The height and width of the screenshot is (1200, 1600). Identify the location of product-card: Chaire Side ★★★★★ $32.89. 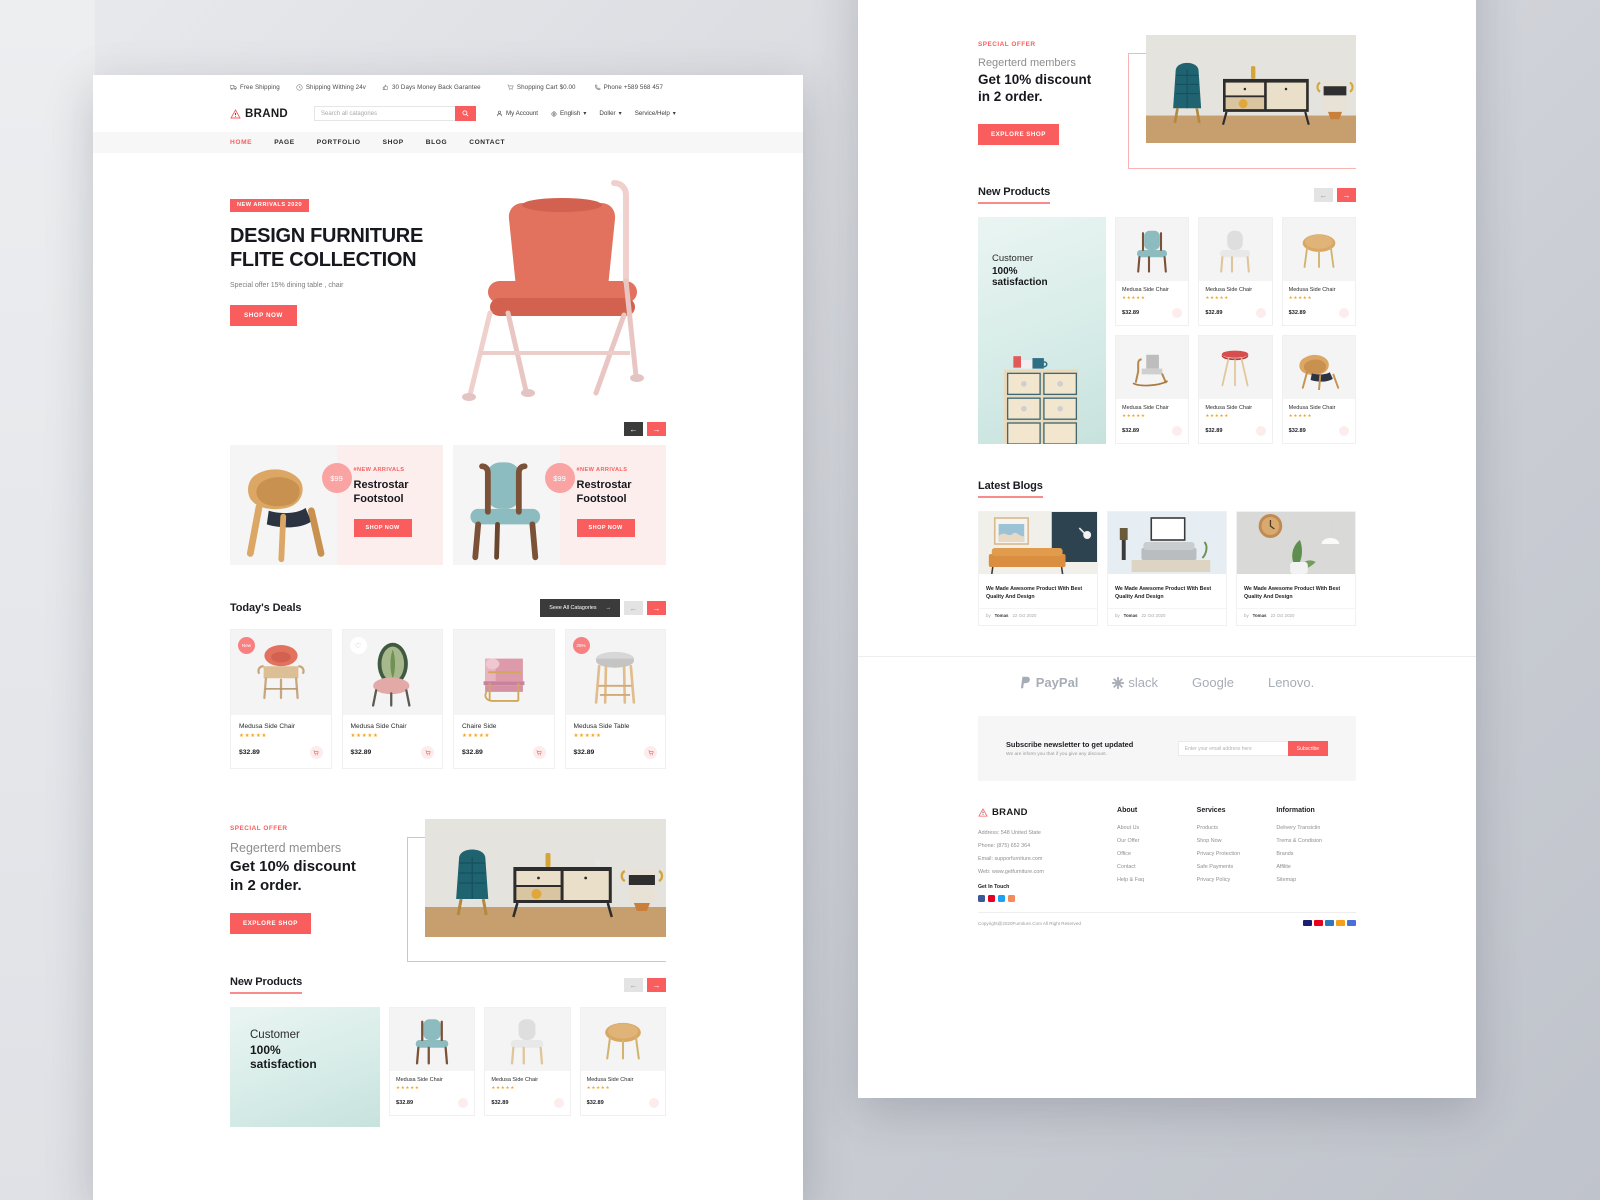
(504, 699).